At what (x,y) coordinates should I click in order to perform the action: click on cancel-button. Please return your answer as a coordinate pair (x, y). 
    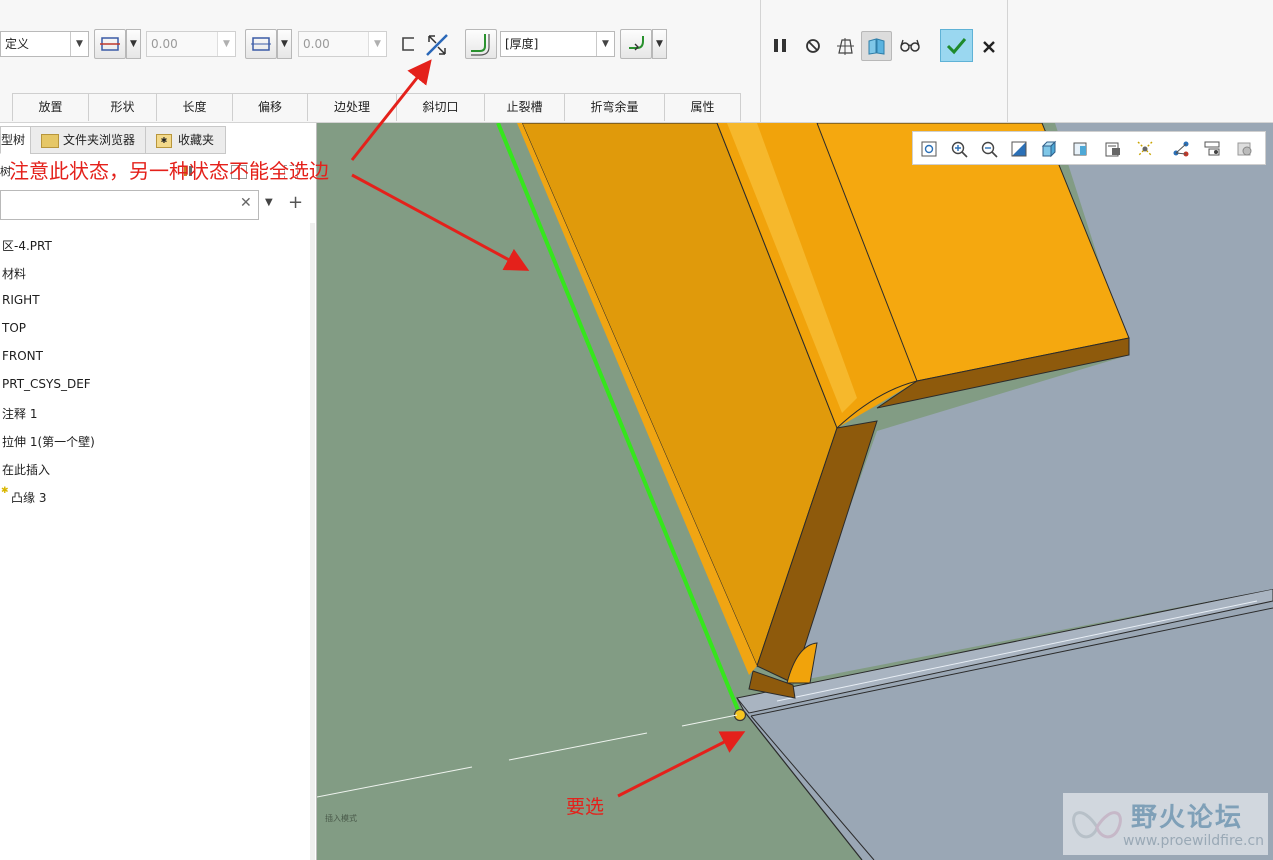
    Looking at the image, I should click on (989, 47).